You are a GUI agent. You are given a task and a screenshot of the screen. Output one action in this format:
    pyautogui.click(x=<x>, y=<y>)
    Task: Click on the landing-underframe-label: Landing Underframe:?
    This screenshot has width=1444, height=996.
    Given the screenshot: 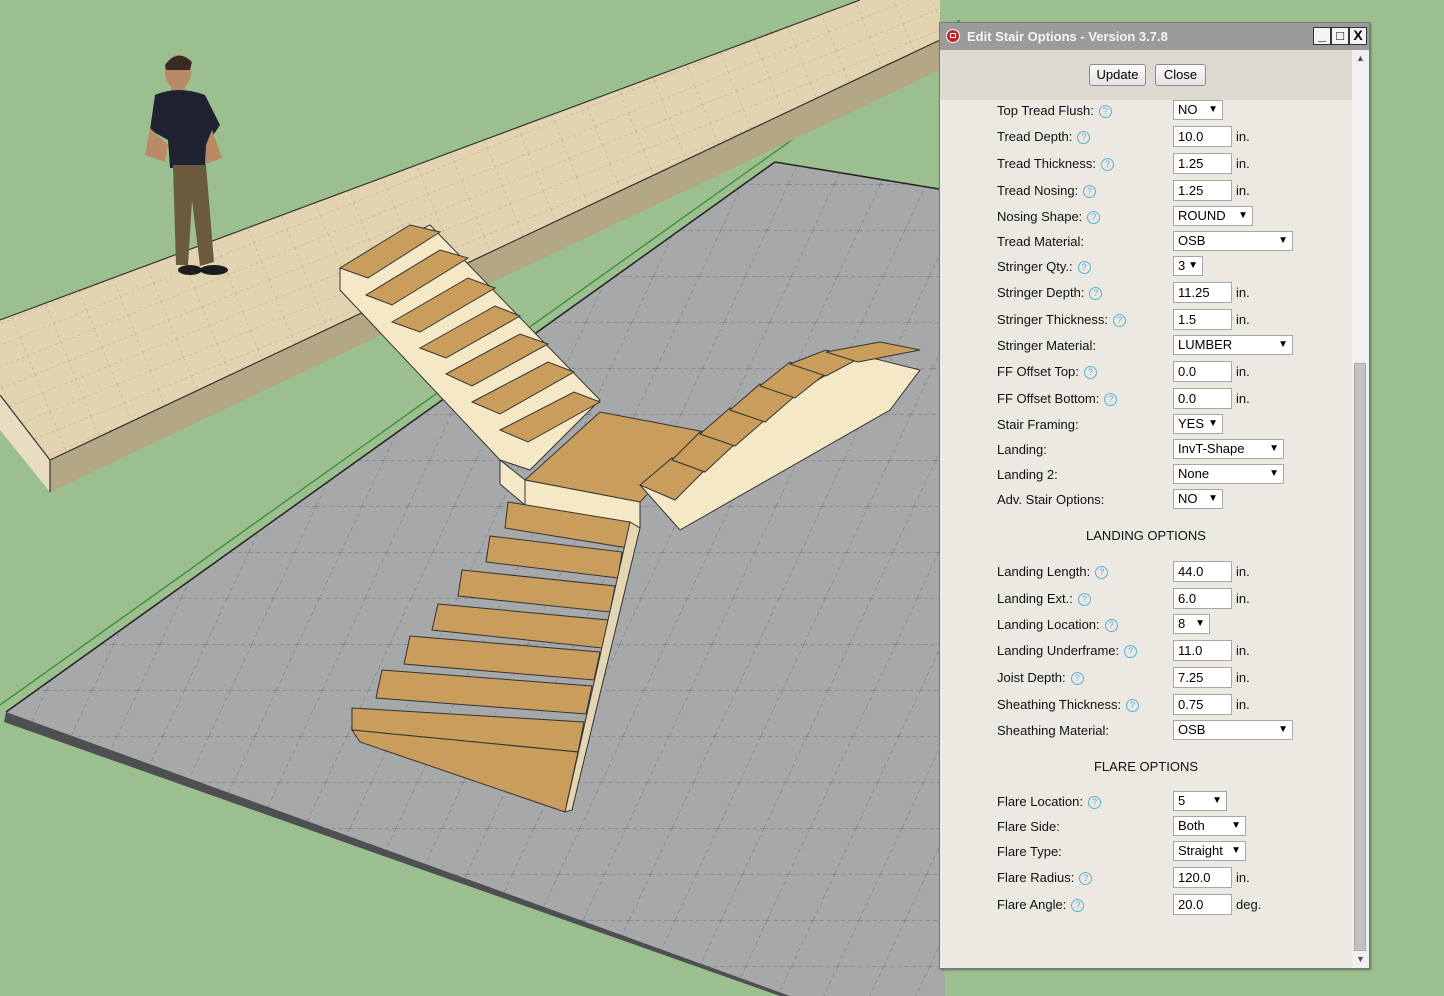 What is the action you would take?
    pyautogui.click(x=1067, y=650)
    